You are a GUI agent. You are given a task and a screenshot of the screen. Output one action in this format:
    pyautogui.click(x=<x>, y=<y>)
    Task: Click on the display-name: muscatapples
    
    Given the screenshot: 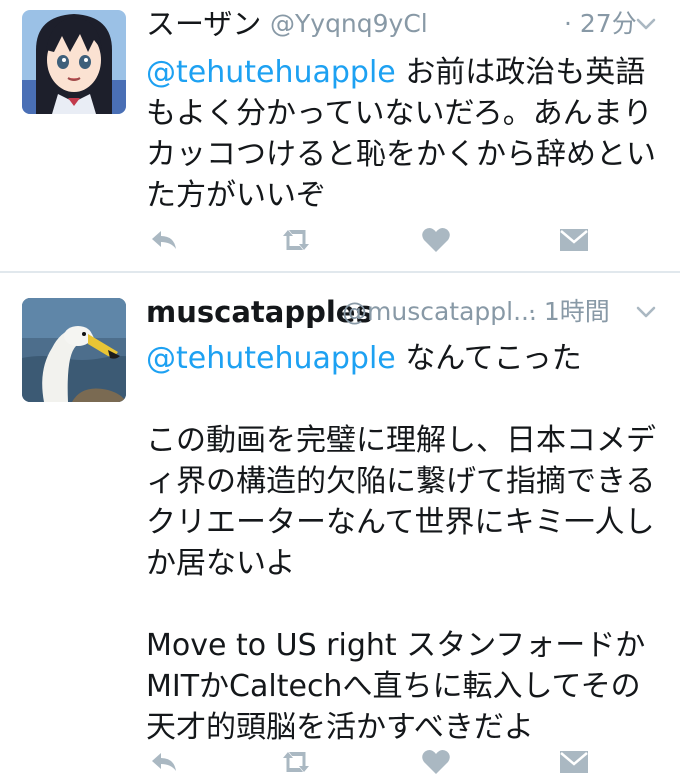 What is the action you would take?
    pyautogui.click(x=259, y=312)
    